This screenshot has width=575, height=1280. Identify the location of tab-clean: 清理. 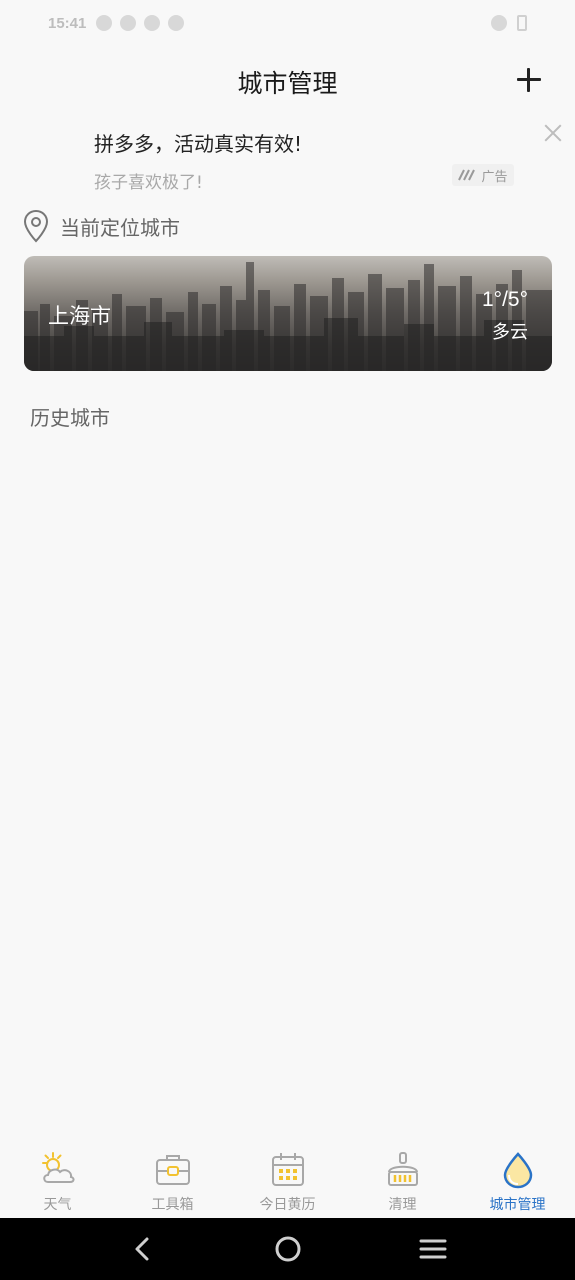
(402, 1179).